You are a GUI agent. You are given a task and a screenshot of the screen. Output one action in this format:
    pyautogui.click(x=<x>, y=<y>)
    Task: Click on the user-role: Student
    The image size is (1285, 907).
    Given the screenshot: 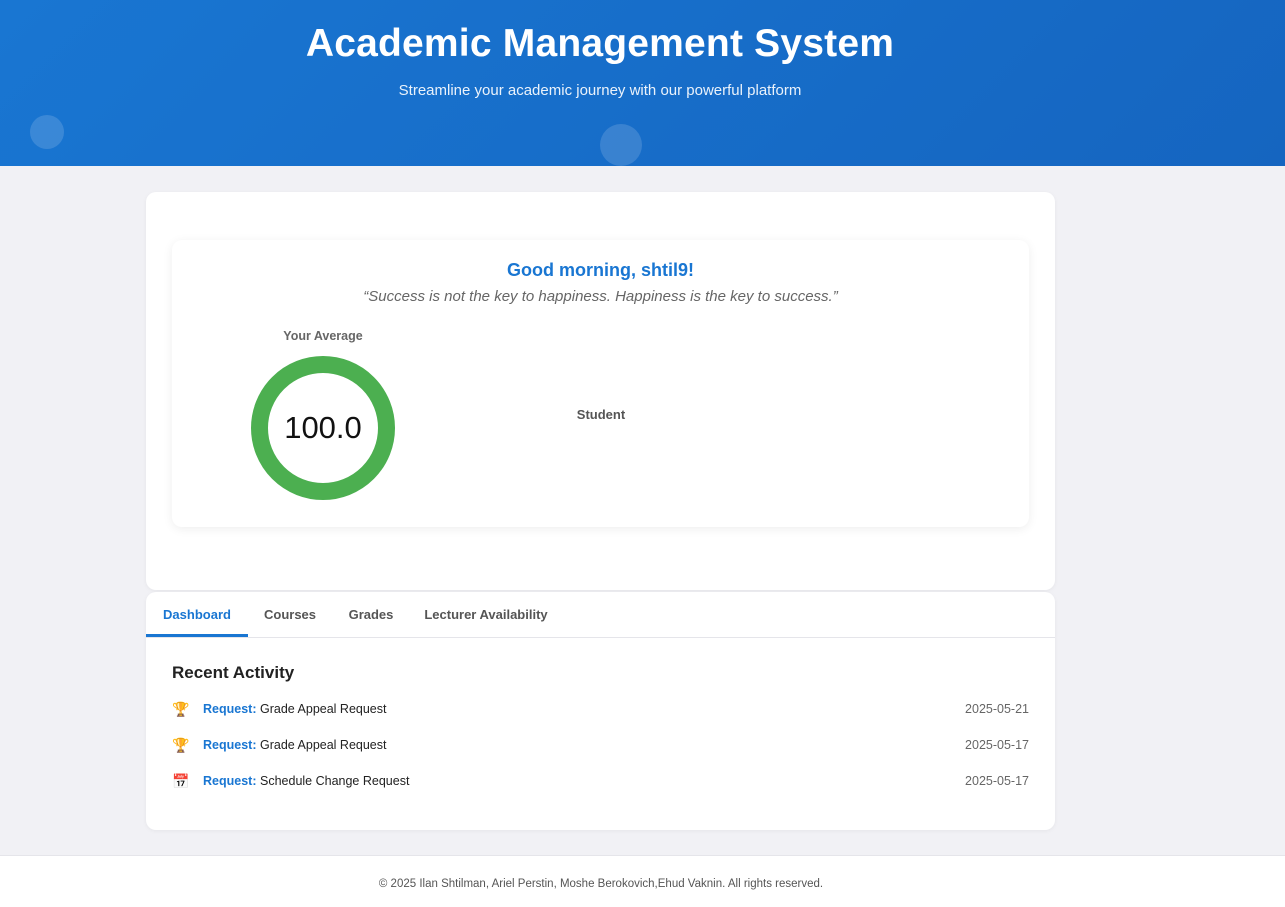 What is the action you would take?
    pyautogui.click(x=601, y=414)
    